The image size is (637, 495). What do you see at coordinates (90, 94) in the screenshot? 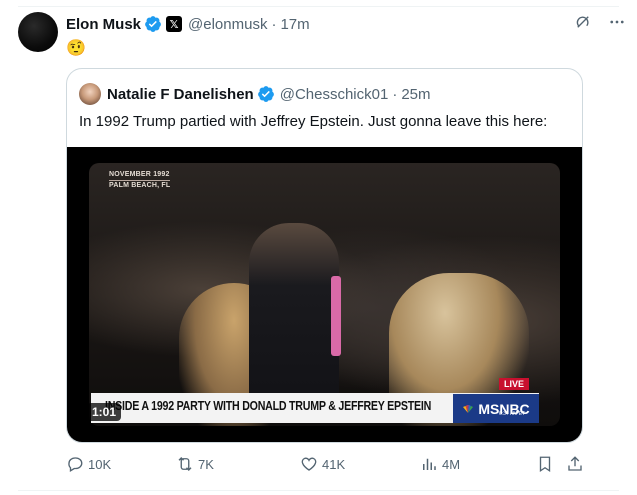
I see `quoted-avatar` at bounding box center [90, 94].